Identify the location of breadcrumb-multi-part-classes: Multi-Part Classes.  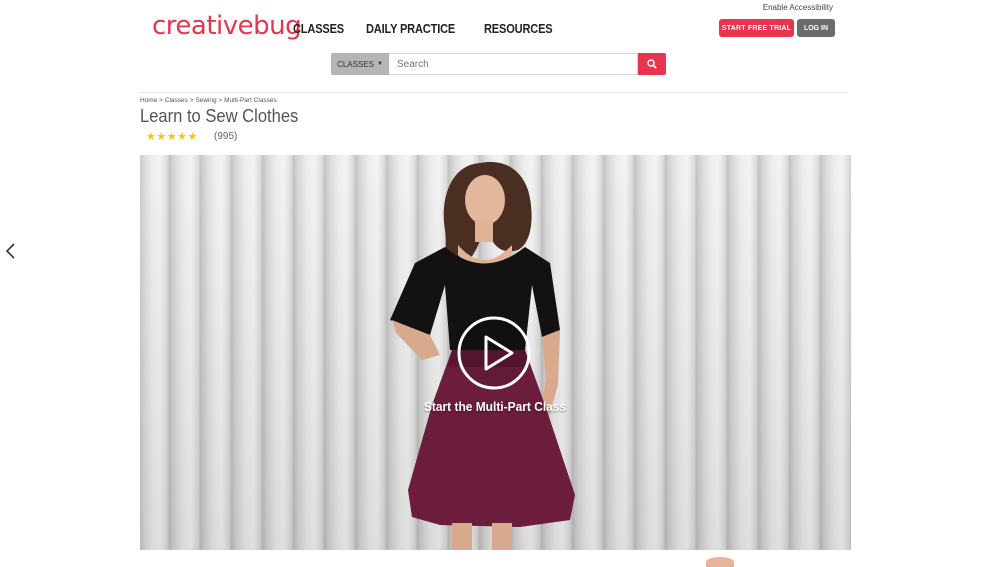
(250, 100).